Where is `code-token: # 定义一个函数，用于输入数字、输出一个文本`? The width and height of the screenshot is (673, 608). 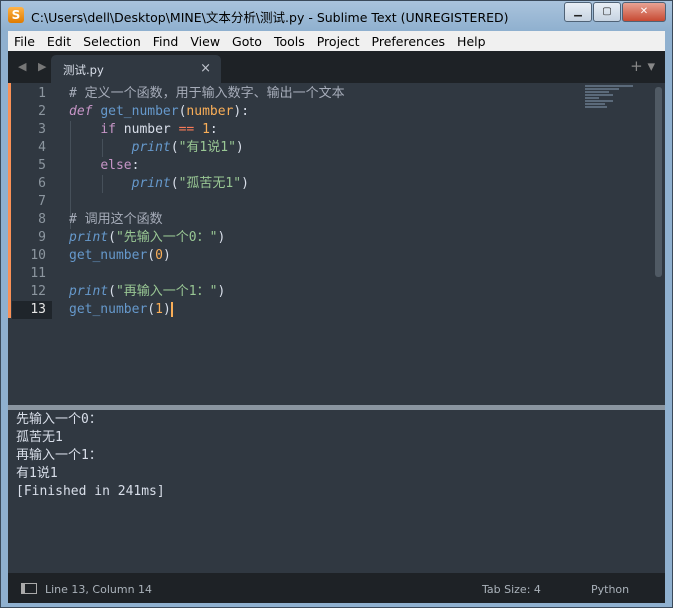 code-token: # 定义一个函数，用于输入数字、输出一个文本 is located at coordinates (207, 93).